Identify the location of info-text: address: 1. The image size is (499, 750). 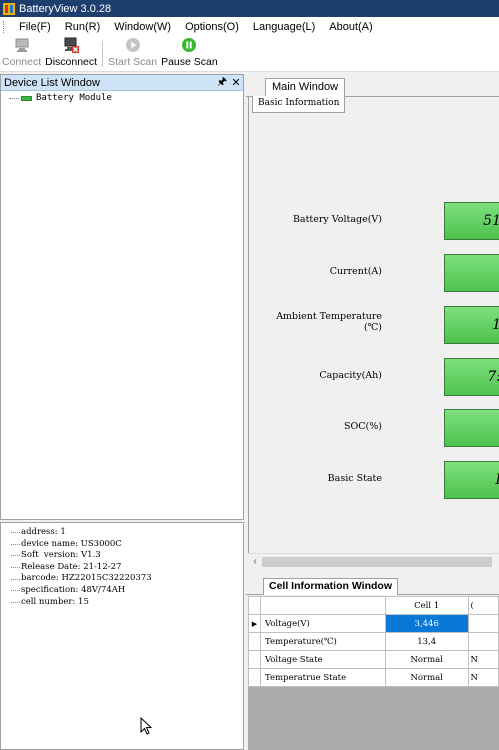
(43, 532).